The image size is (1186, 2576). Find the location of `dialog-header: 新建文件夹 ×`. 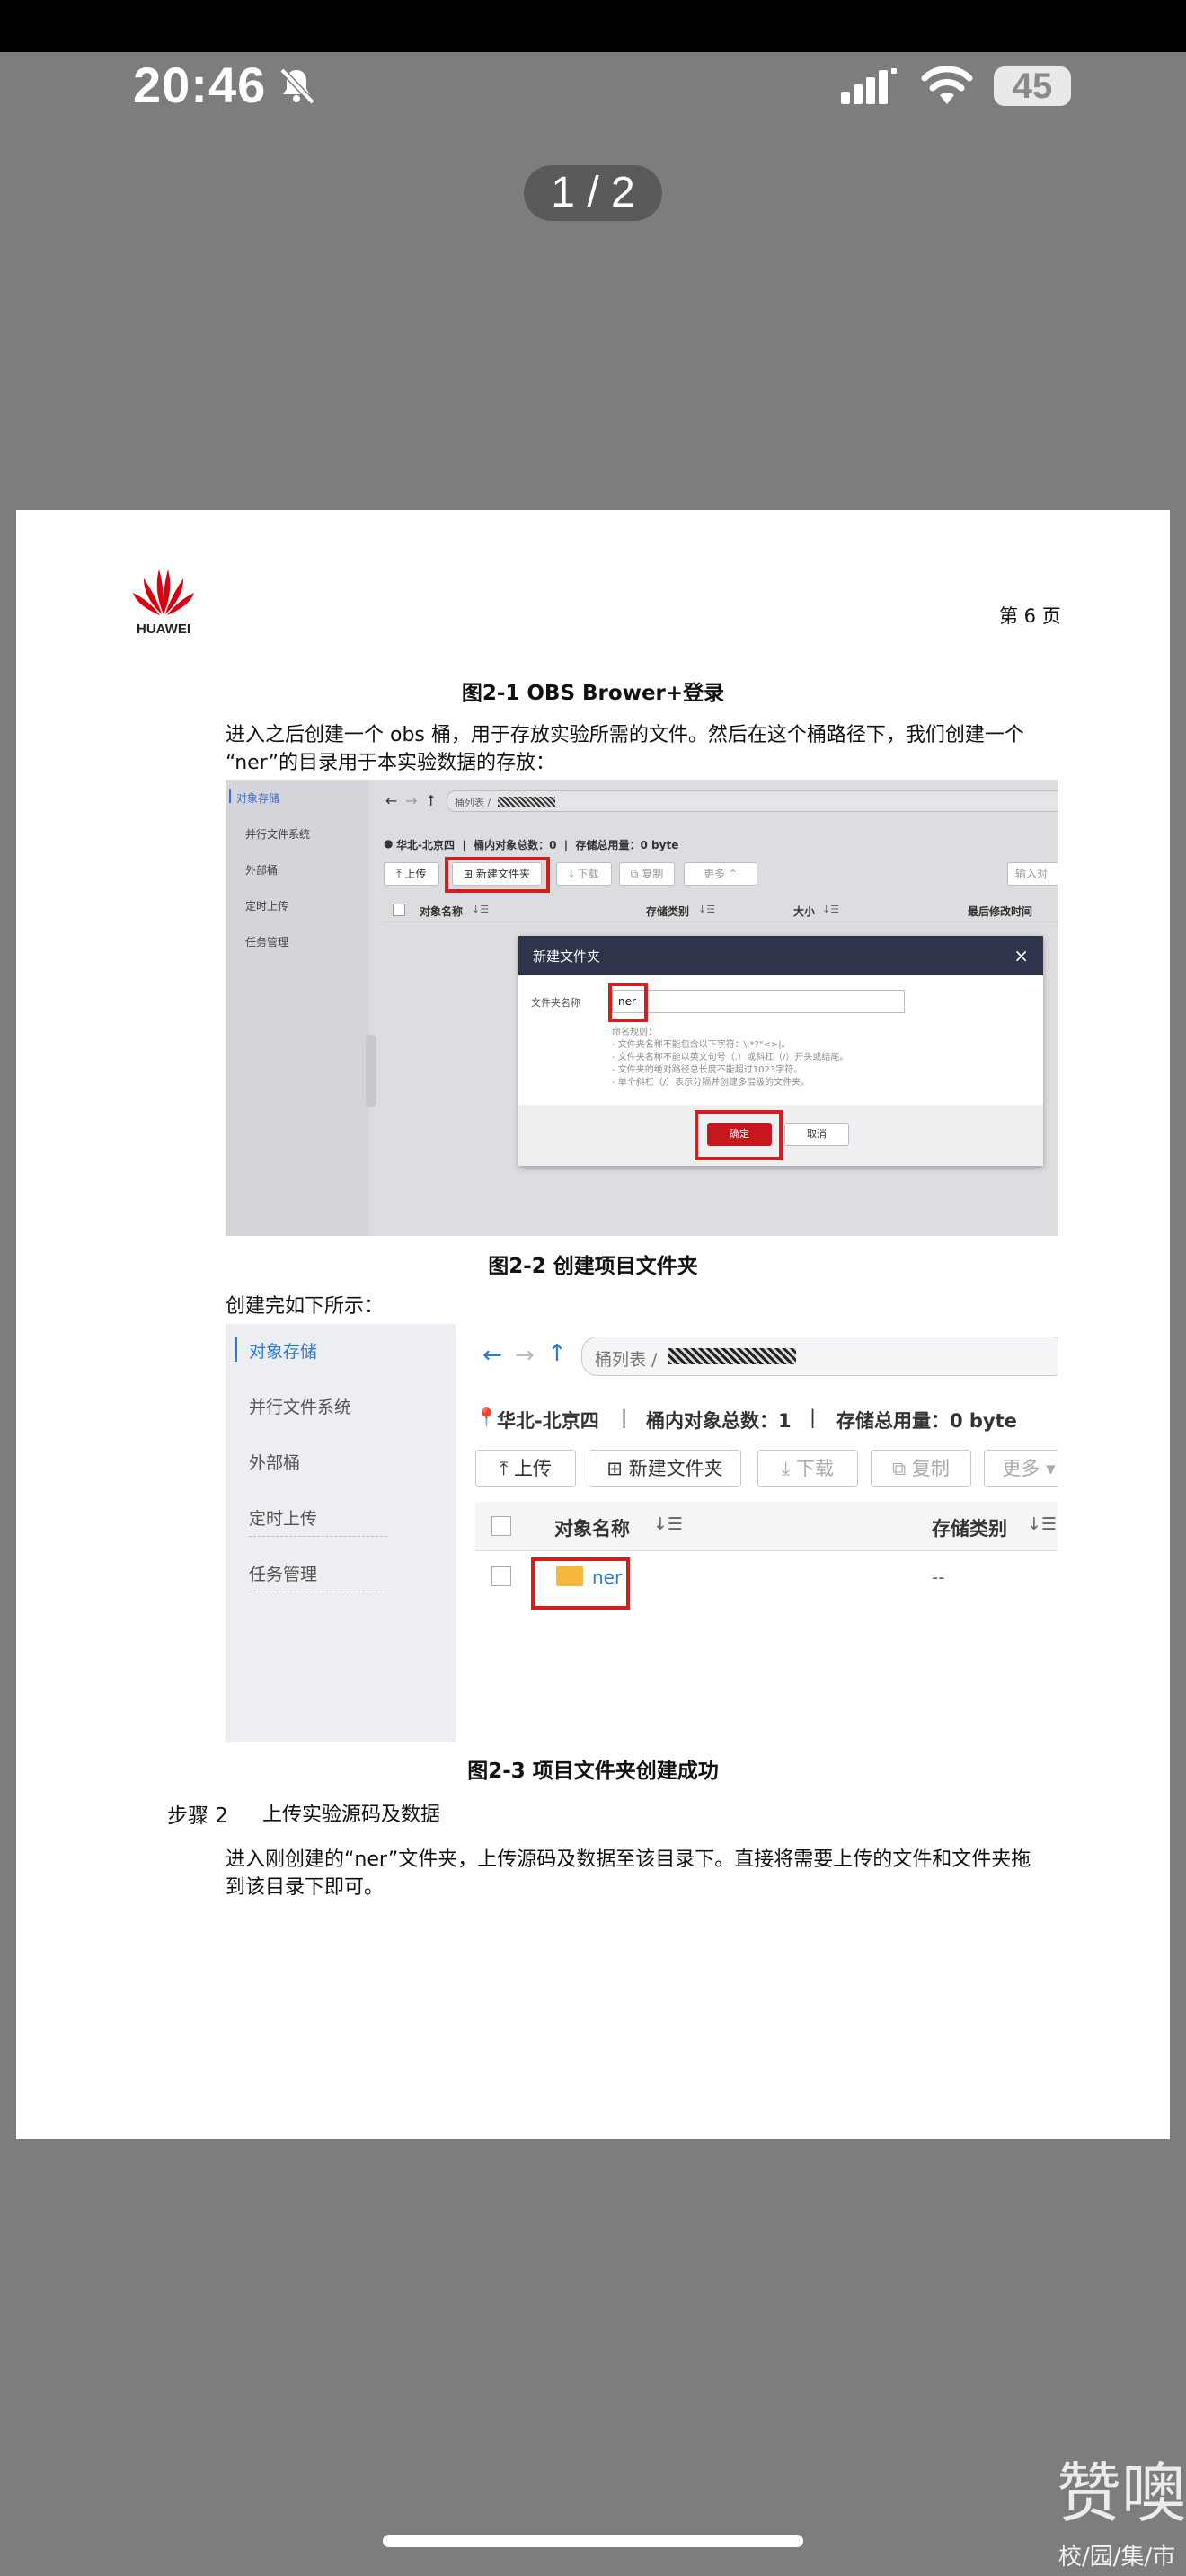

dialog-header: 新建文件夹 × is located at coordinates (780, 955).